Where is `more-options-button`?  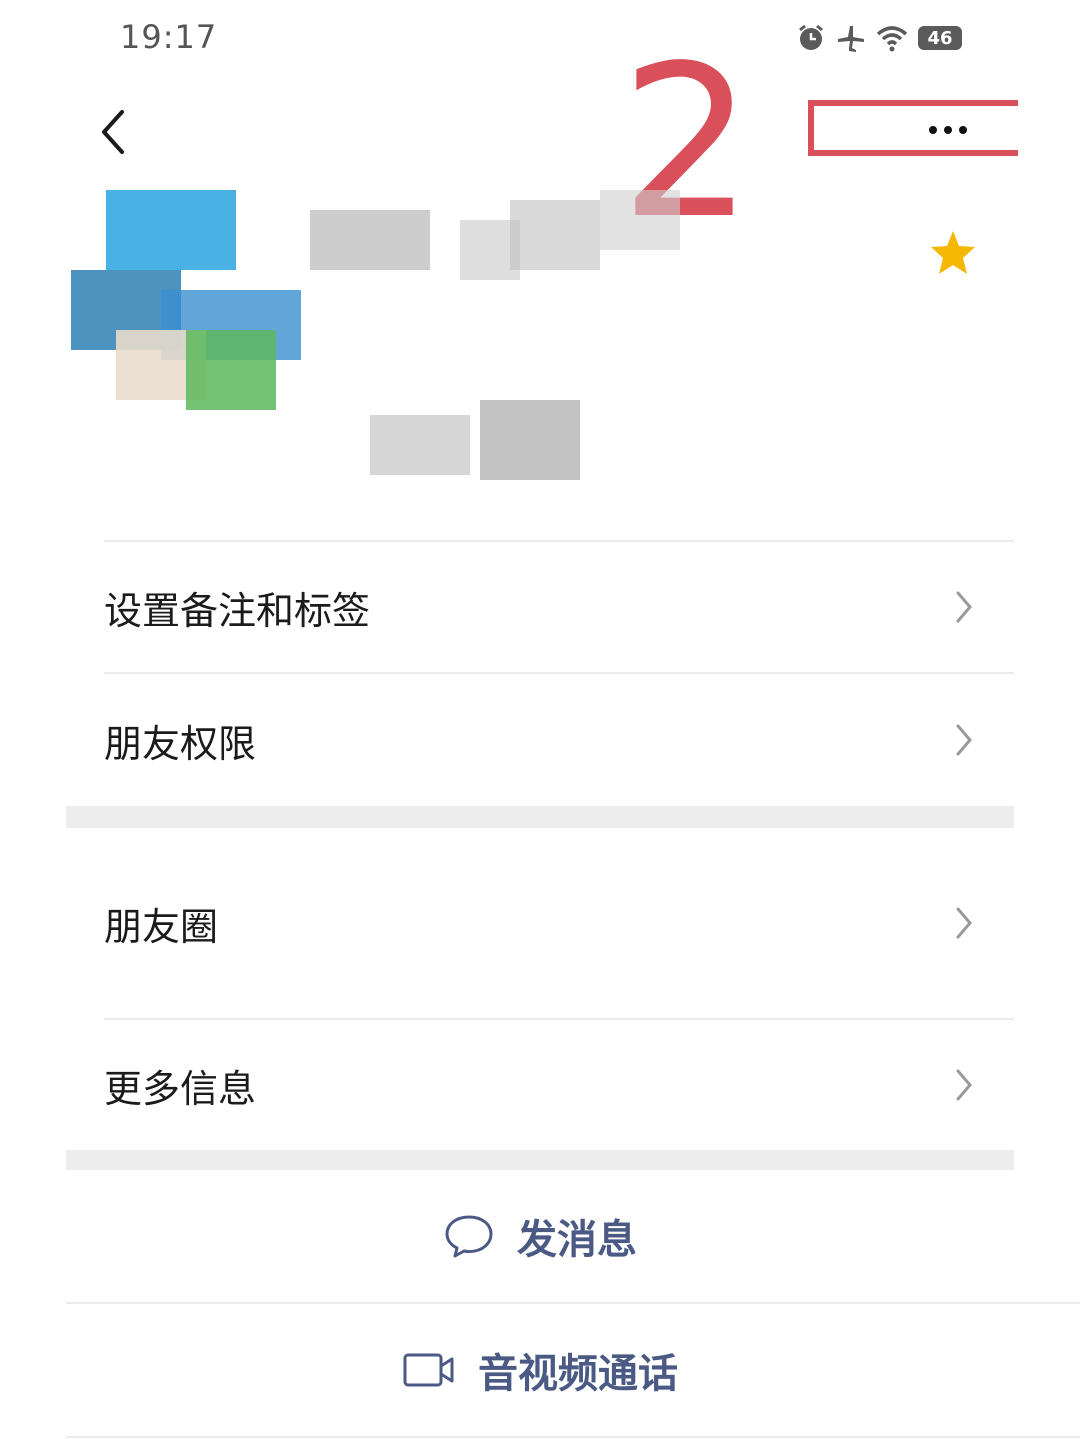
more-options-button is located at coordinates (948, 130).